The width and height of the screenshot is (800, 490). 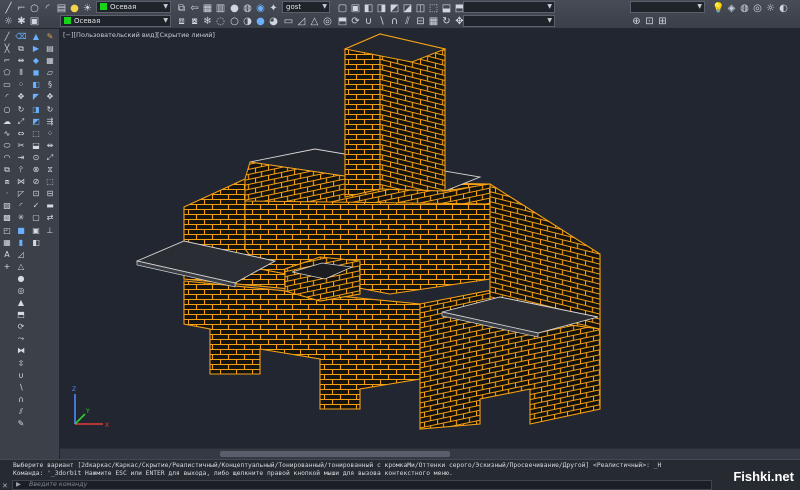 I want to click on solid-cone-icon: △, so click(x=21, y=266).